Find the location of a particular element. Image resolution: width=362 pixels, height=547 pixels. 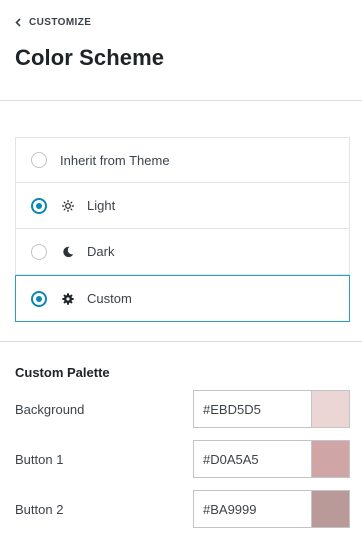

color-label: Button 1 is located at coordinates (39, 459).